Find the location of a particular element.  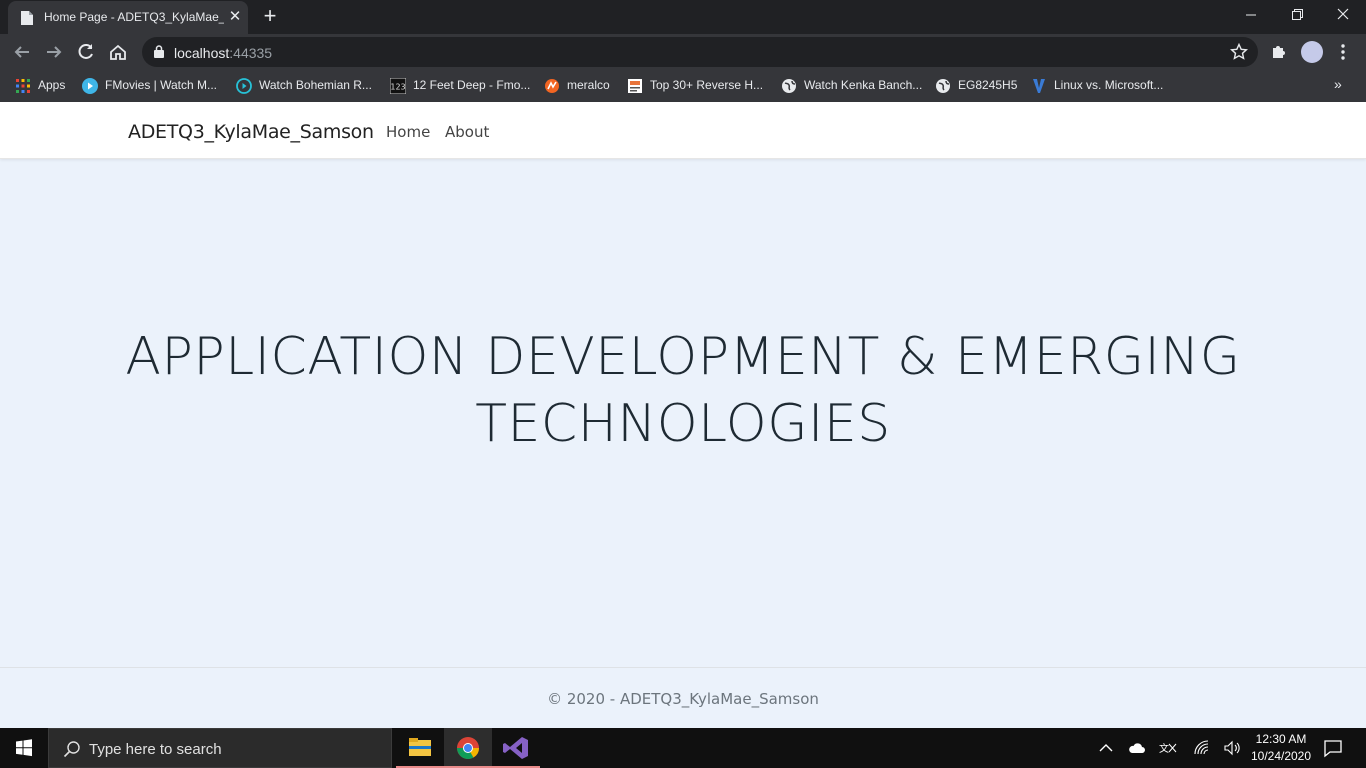

chrome-icon is located at coordinates (468, 748).